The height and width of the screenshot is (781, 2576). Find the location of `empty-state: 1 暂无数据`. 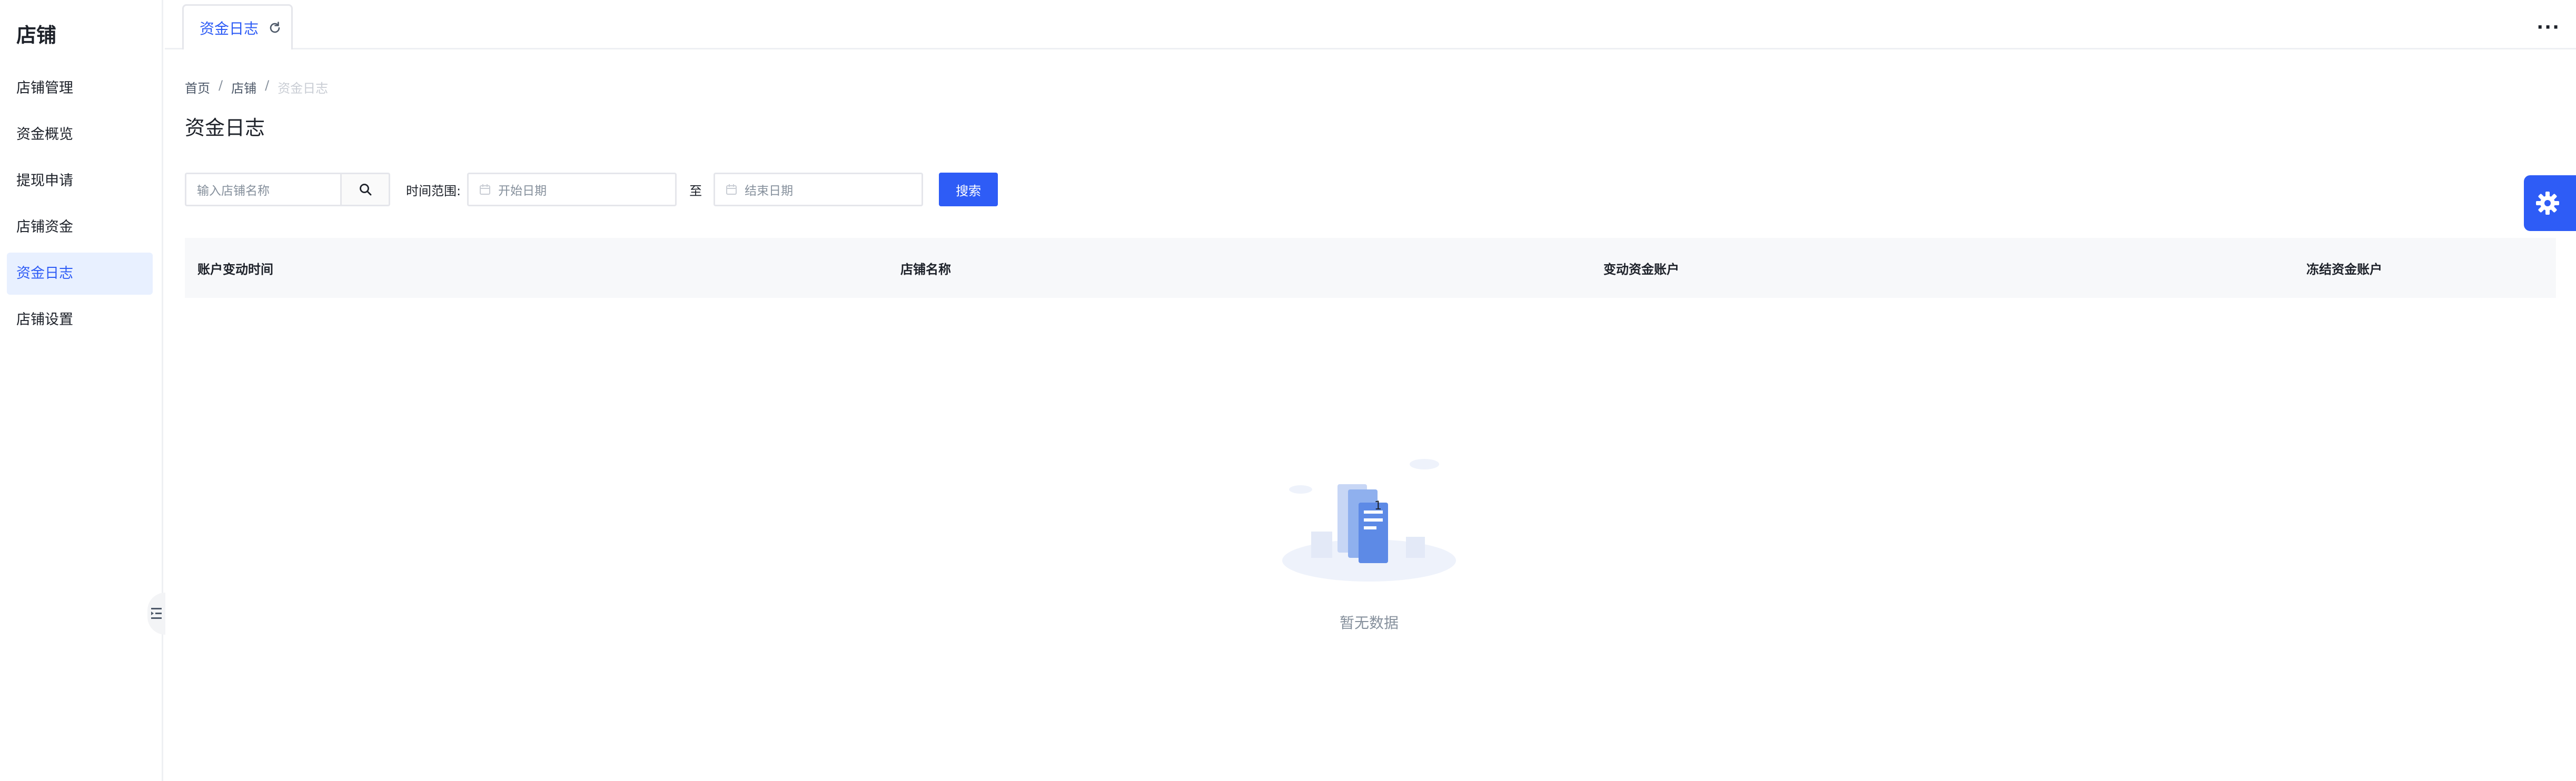

empty-state: 1 暂无数据 is located at coordinates (1369, 543).